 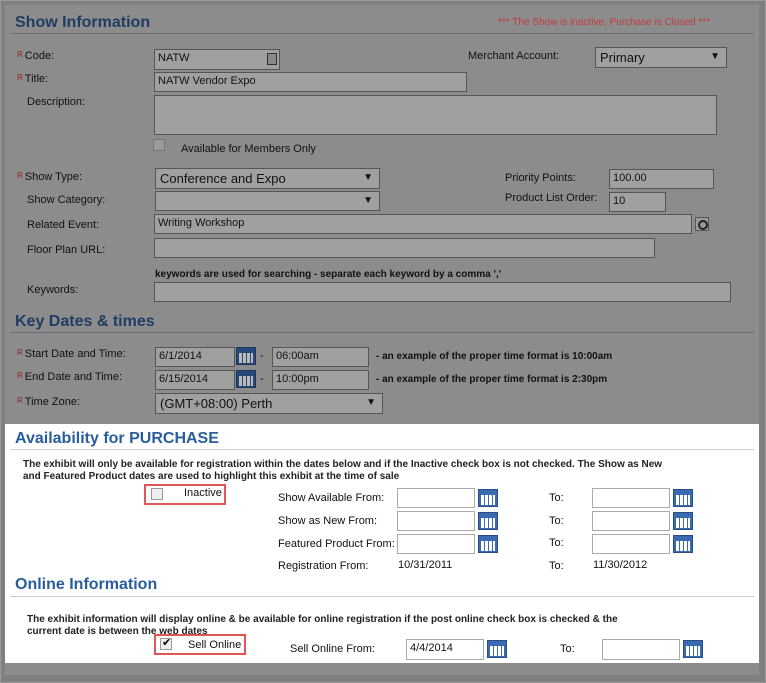 What do you see at coordinates (567, 649) in the screenshot?
I see `sell-online-to-label: To:` at bounding box center [567, 649].